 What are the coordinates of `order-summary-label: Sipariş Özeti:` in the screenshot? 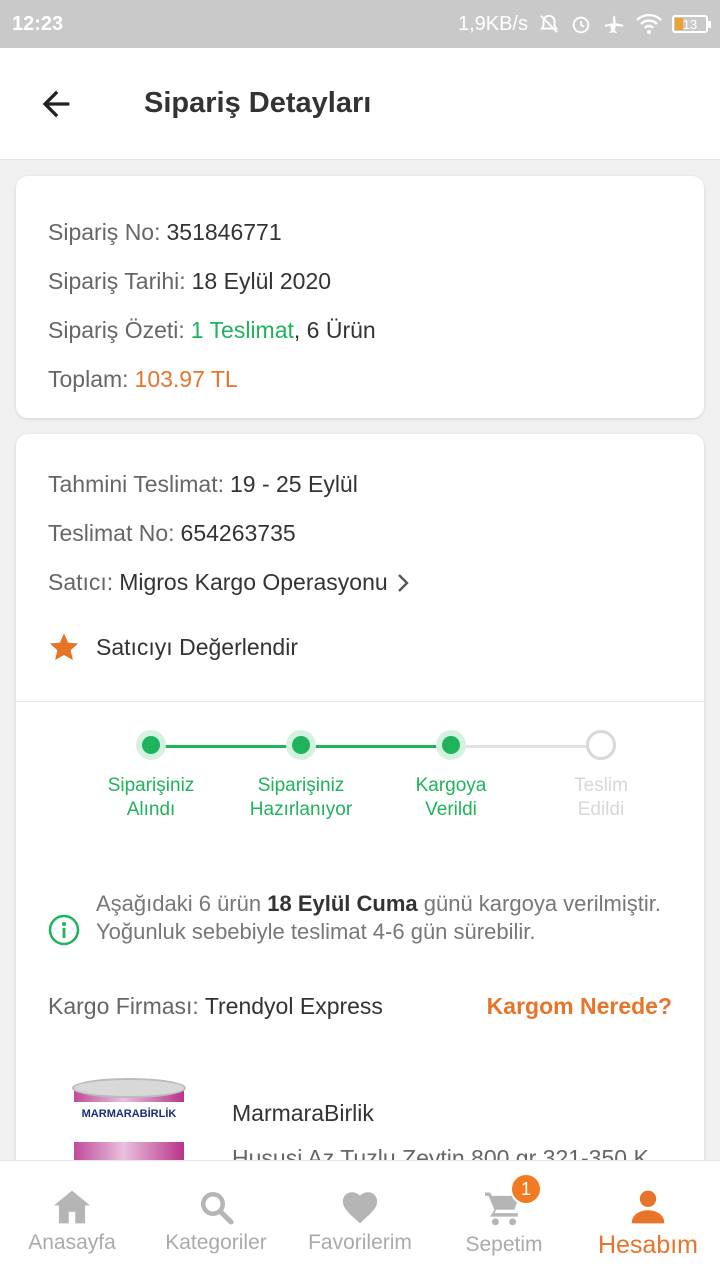 It's located at (116, 330).